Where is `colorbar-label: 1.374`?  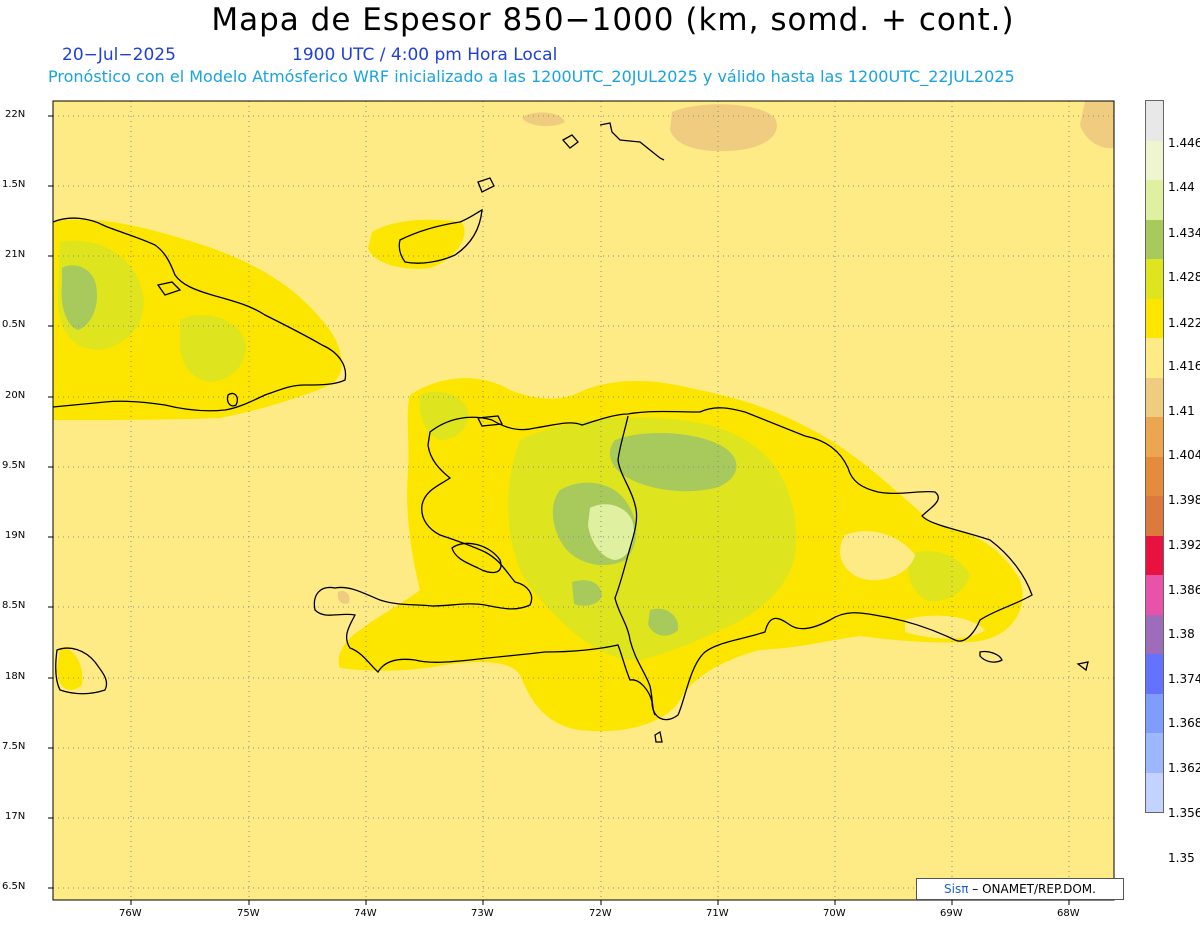 colorbar-label: 1.374 is located at coordinates (1184, 679).